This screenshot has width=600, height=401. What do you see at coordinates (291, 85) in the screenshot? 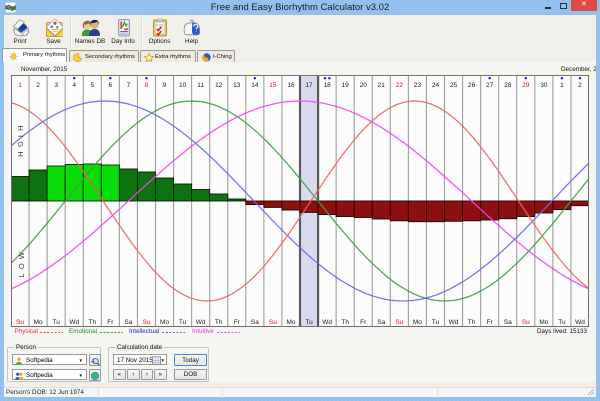
I see `svg-text: 16` at bounding box center [291, 85].